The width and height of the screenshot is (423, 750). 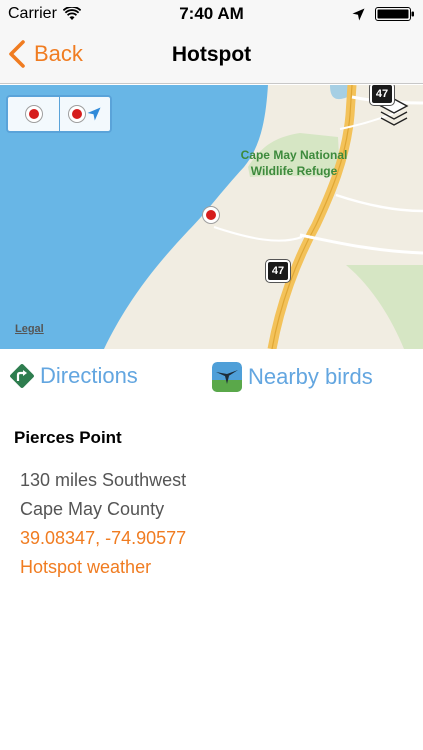 I want to click on hotspot-name: Pierces Point, so click(x=68, y=437).